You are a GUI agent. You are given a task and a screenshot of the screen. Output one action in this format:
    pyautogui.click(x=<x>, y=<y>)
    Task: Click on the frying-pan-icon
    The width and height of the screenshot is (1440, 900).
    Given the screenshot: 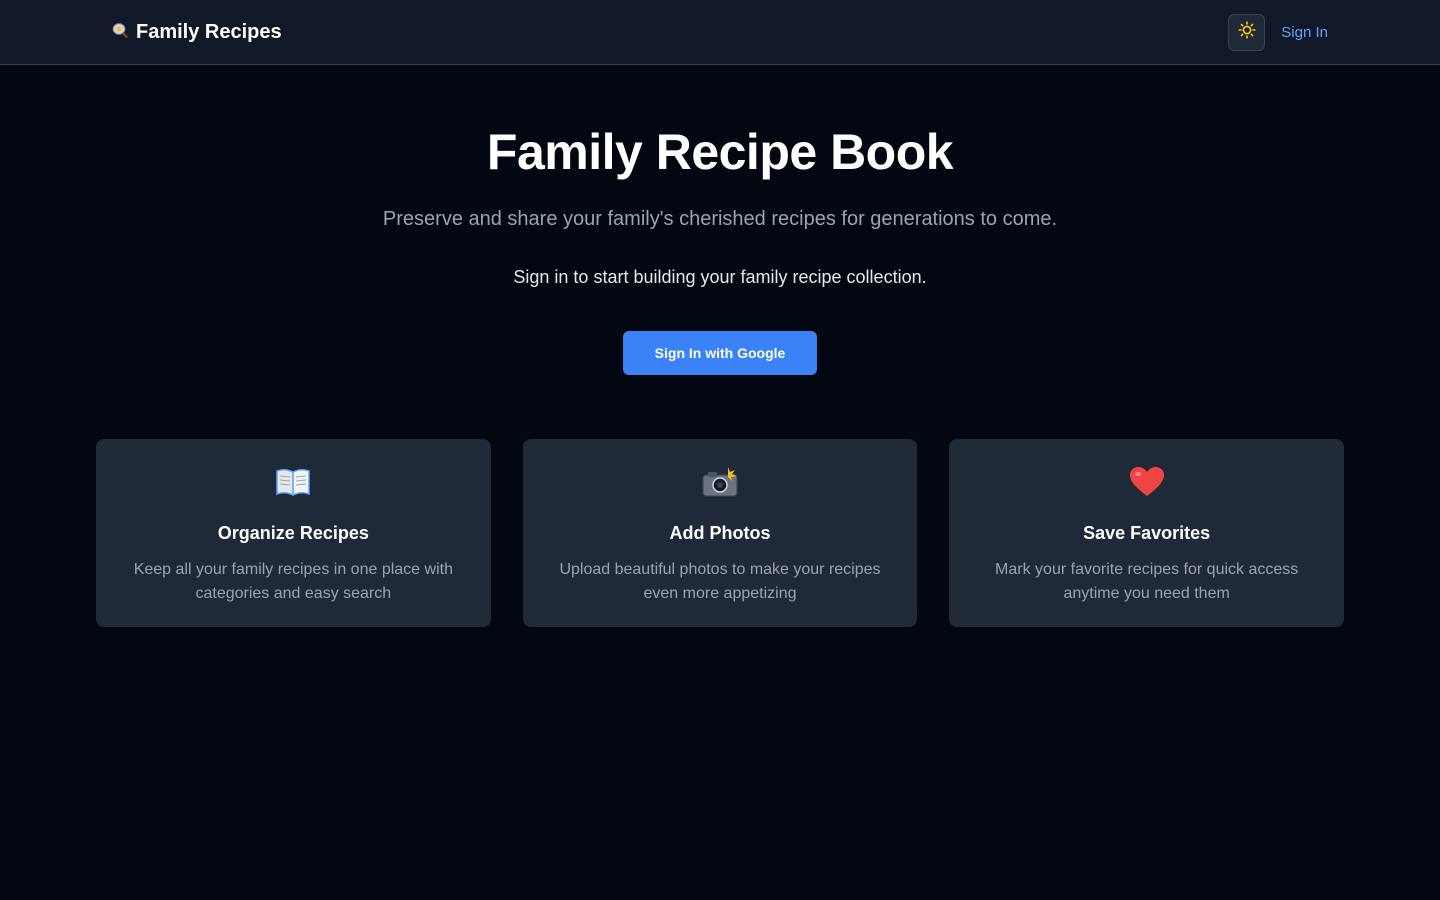 What is the action you would take?
    pyautogui.click(x=121, y=32)
    